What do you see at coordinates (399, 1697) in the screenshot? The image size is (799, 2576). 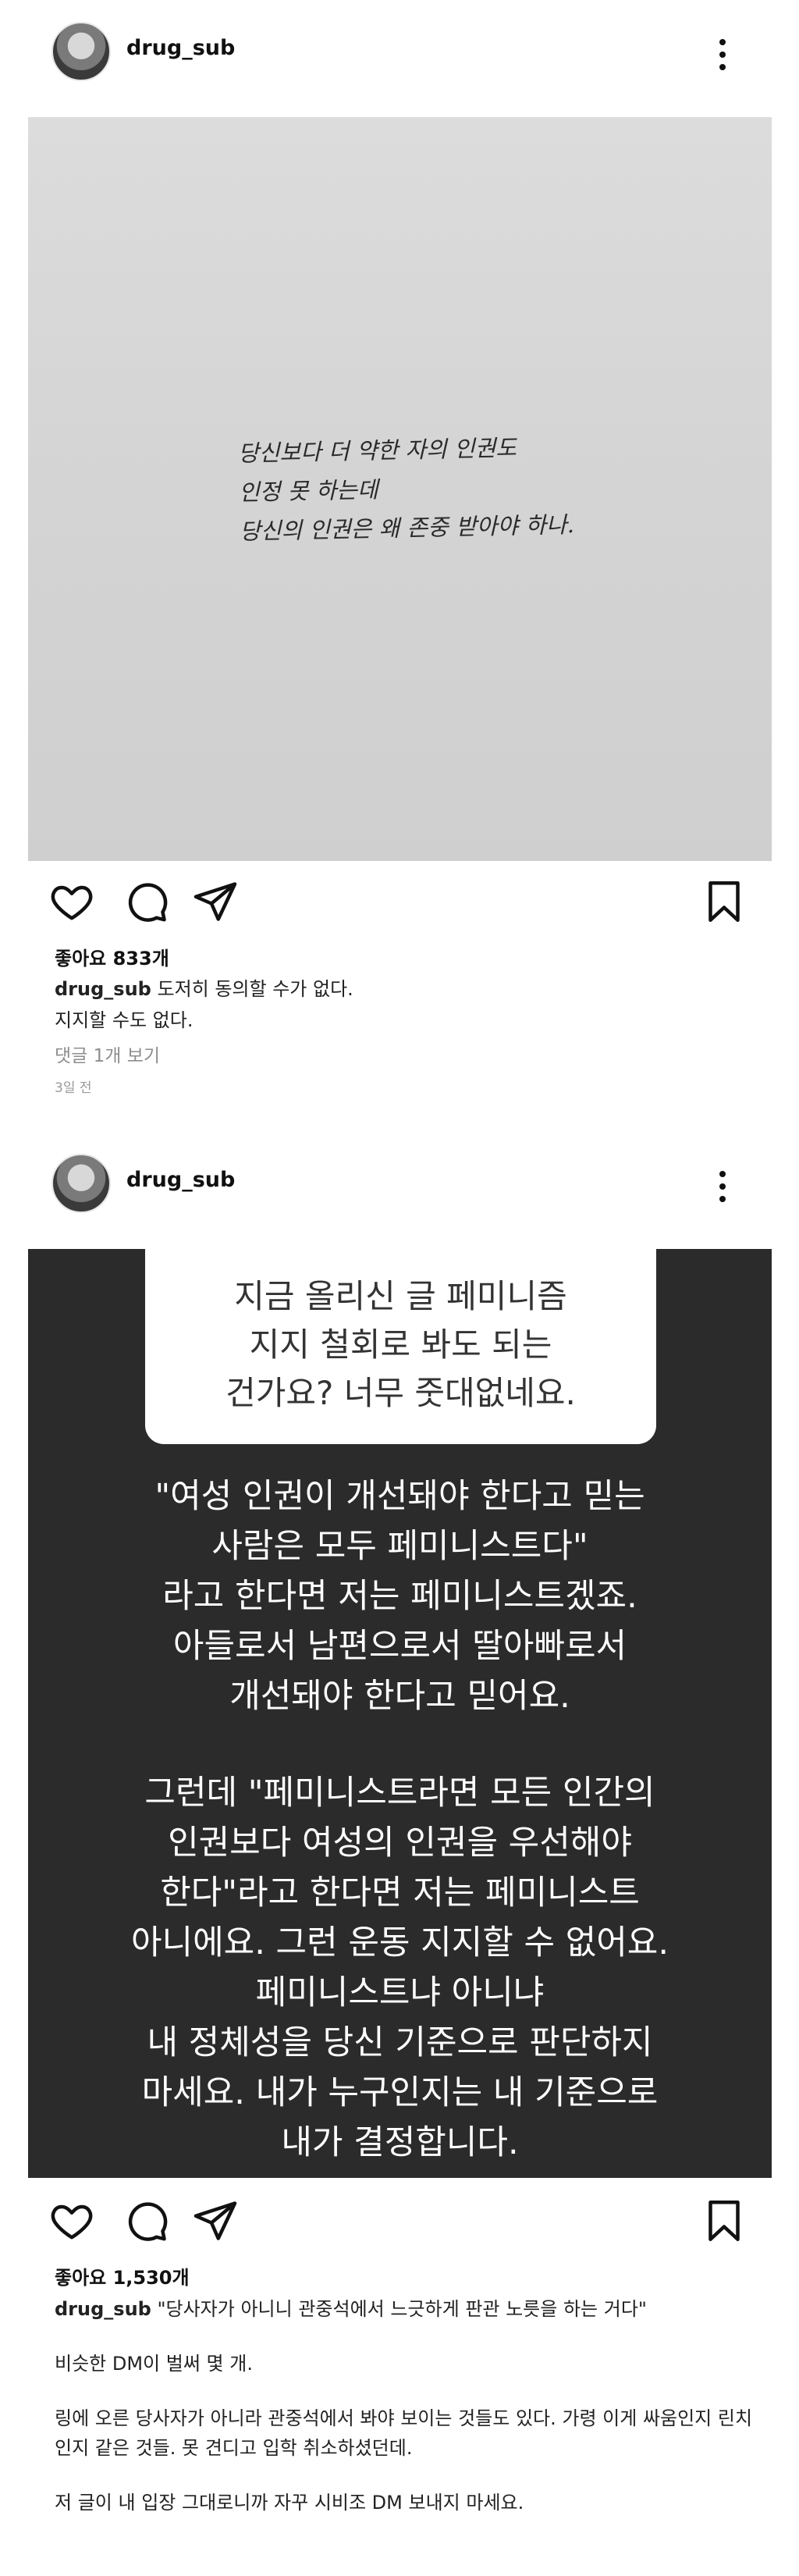 I see `answer-line: 개선돼야 한다고 믿어요.` at bounding box center [399, 1697].